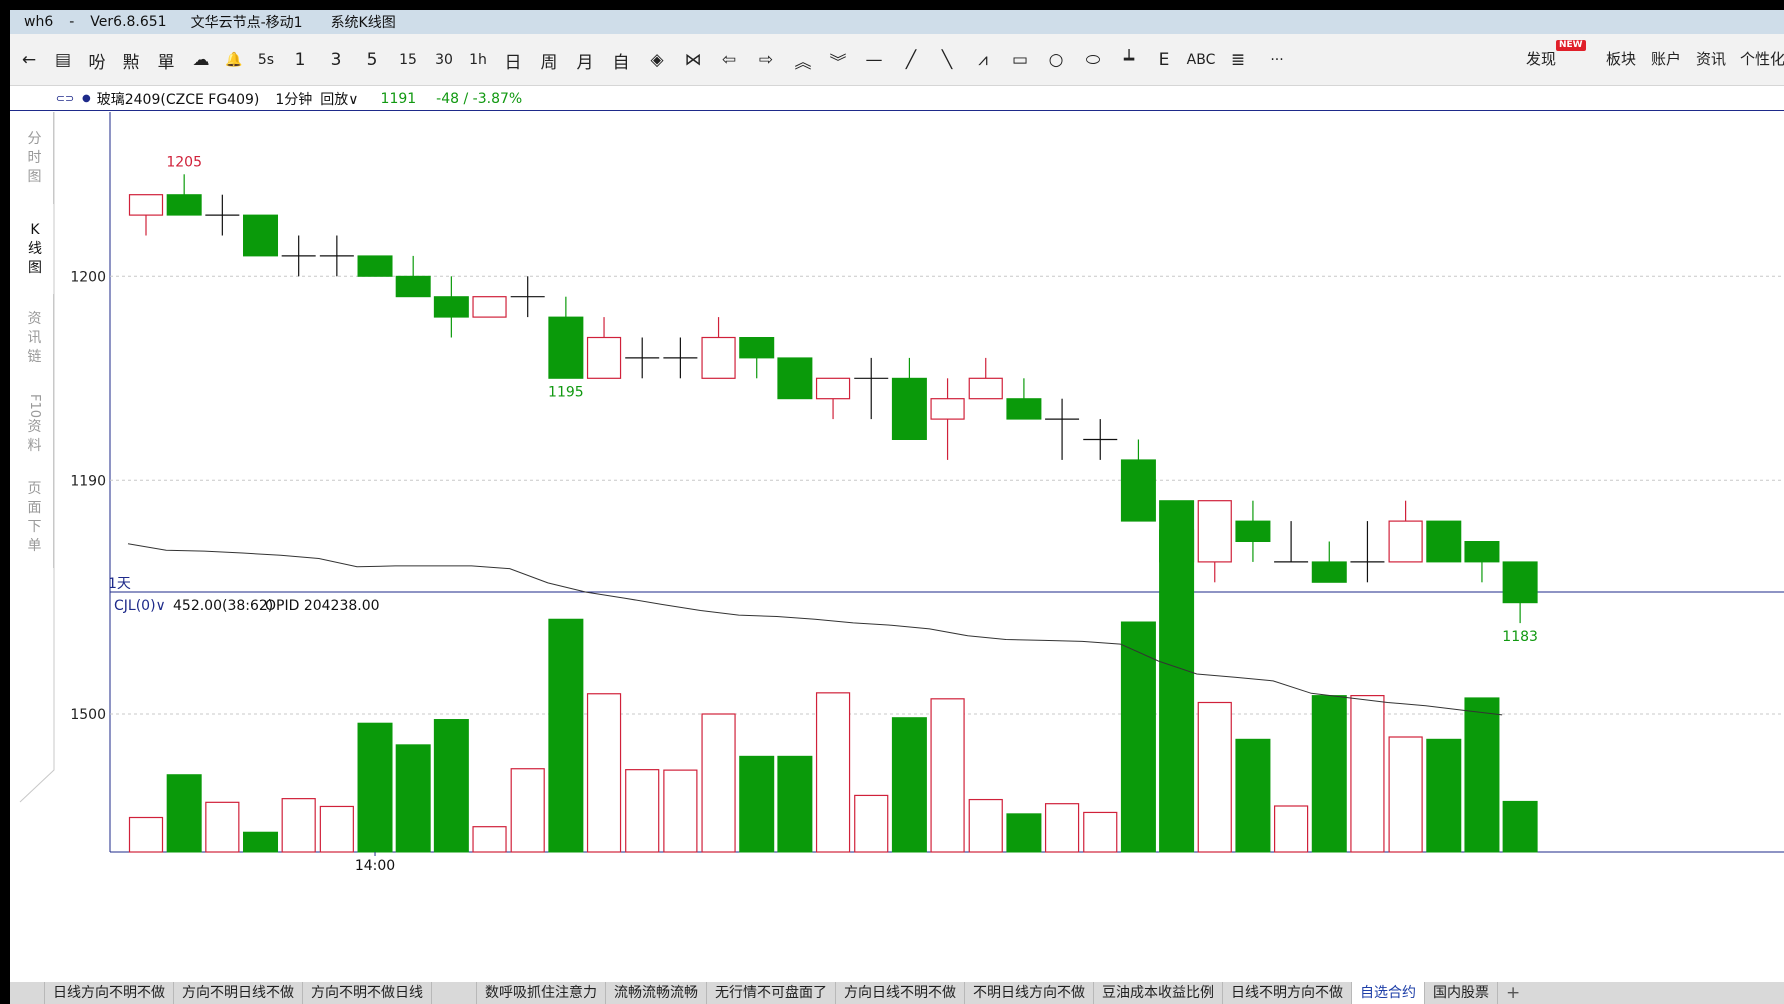 The image size is (1784, 1004). Describe the element at coordinates (1388, 993) in the screenshot. I see `bottom-tab: 自选合约` at that location.